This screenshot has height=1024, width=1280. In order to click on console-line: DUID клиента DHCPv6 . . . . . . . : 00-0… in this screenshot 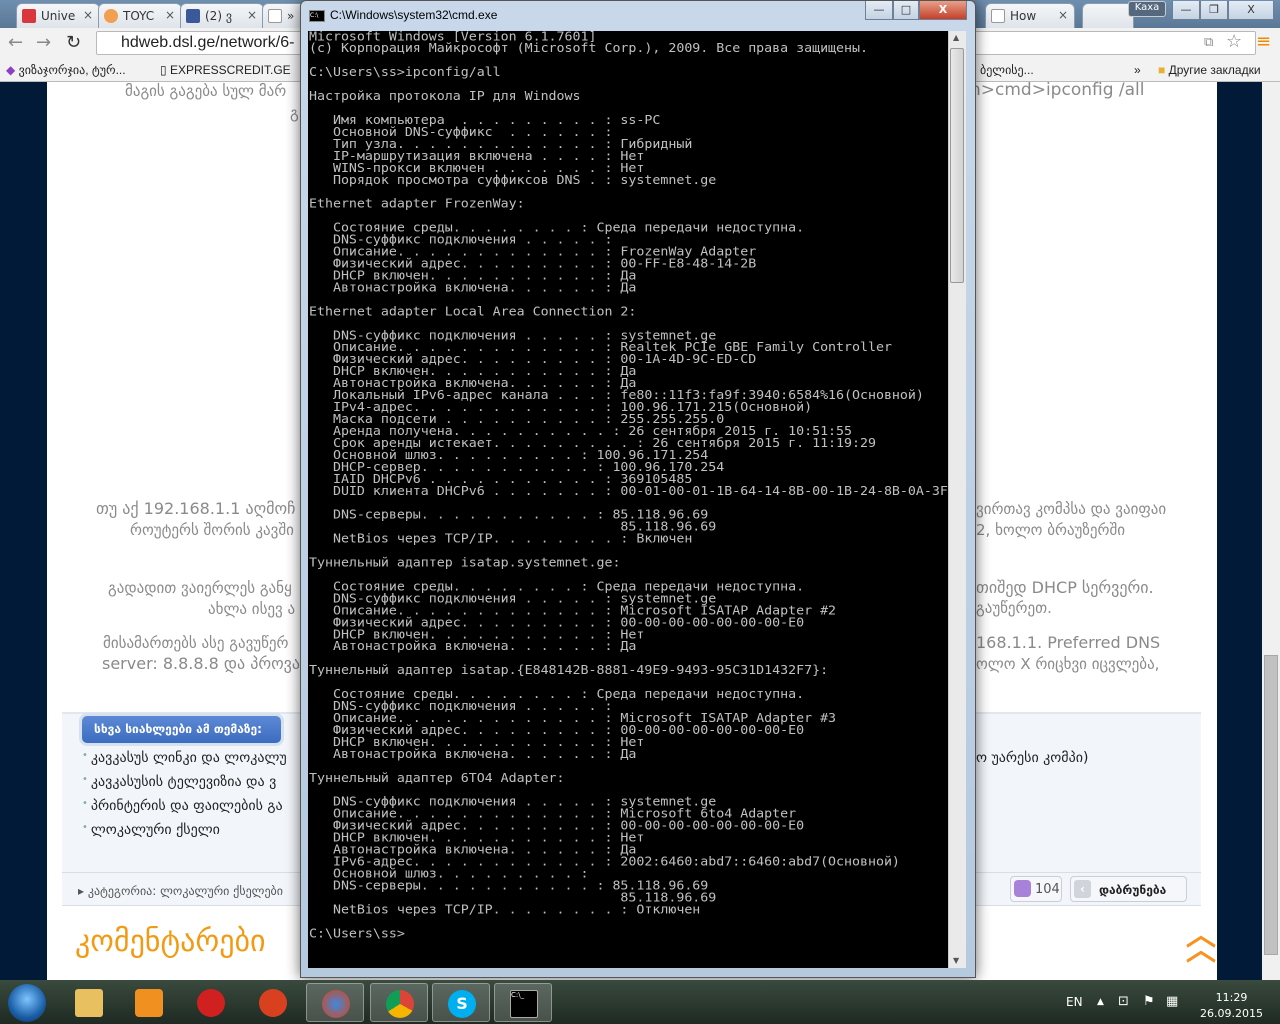, I will do `click(628, 491)`.